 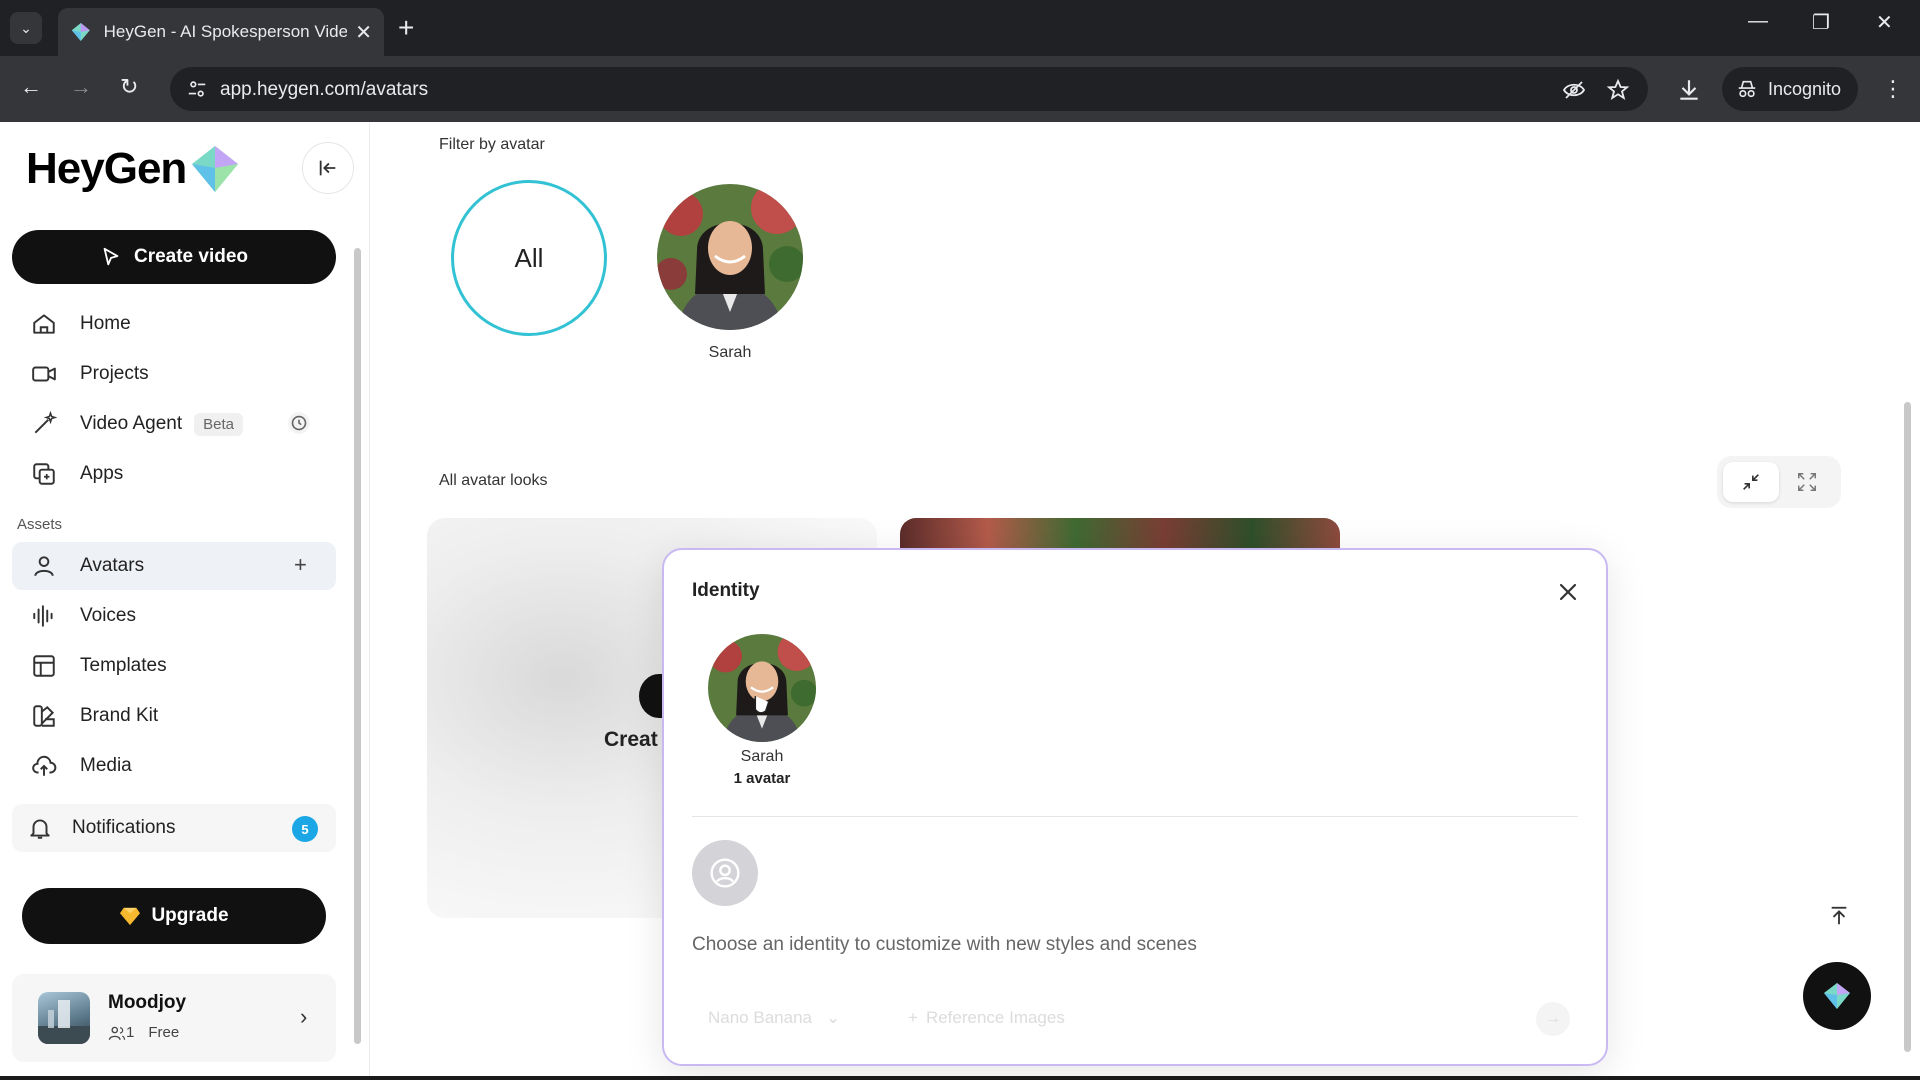 I want to click on nav-projects-label: Projects, so click(x=114, y=373).